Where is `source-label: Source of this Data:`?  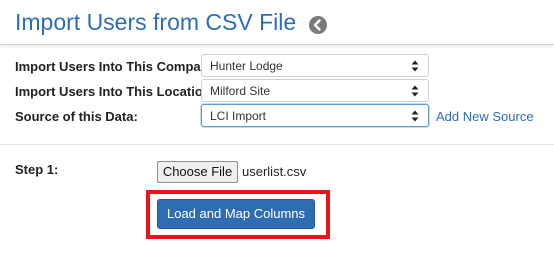 source-label: Source of this Data: is located at coordinates (76, 116).